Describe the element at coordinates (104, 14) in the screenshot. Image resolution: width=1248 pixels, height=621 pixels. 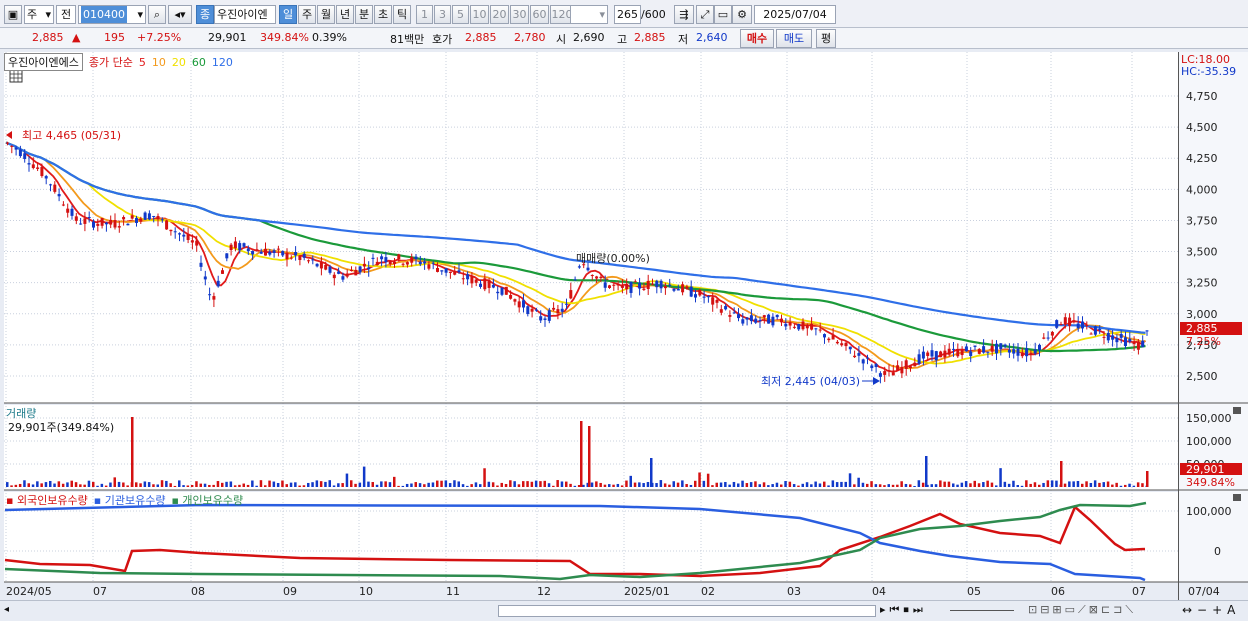
I see `stock-code-value: 010400` at that location.